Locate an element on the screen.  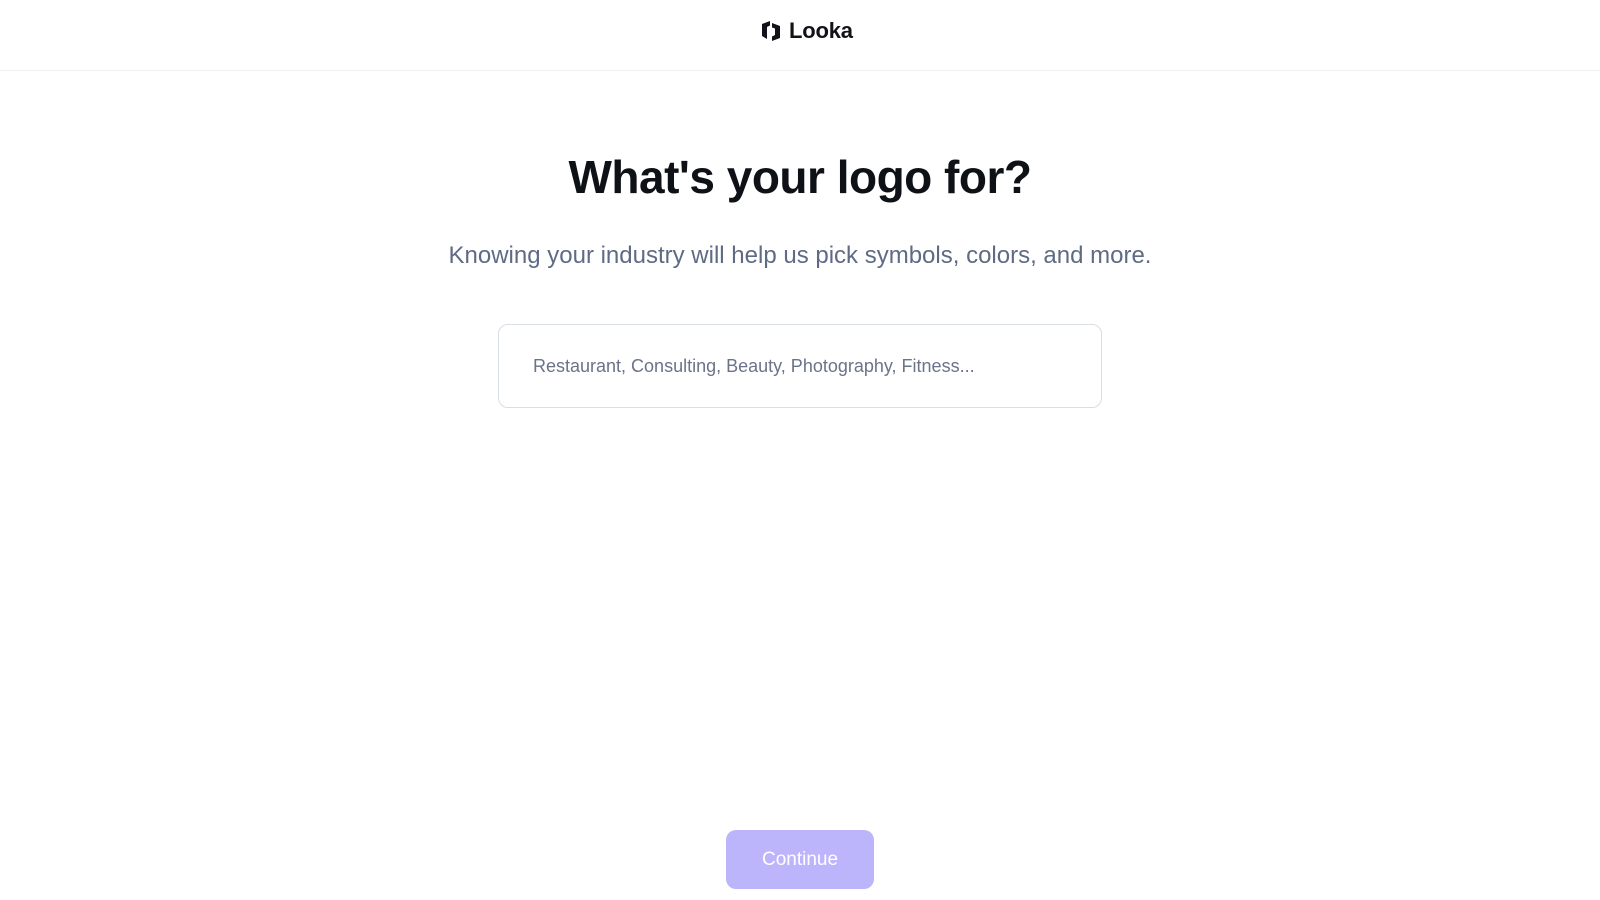
looka-logo-icon is located at coordinates (771, 31).